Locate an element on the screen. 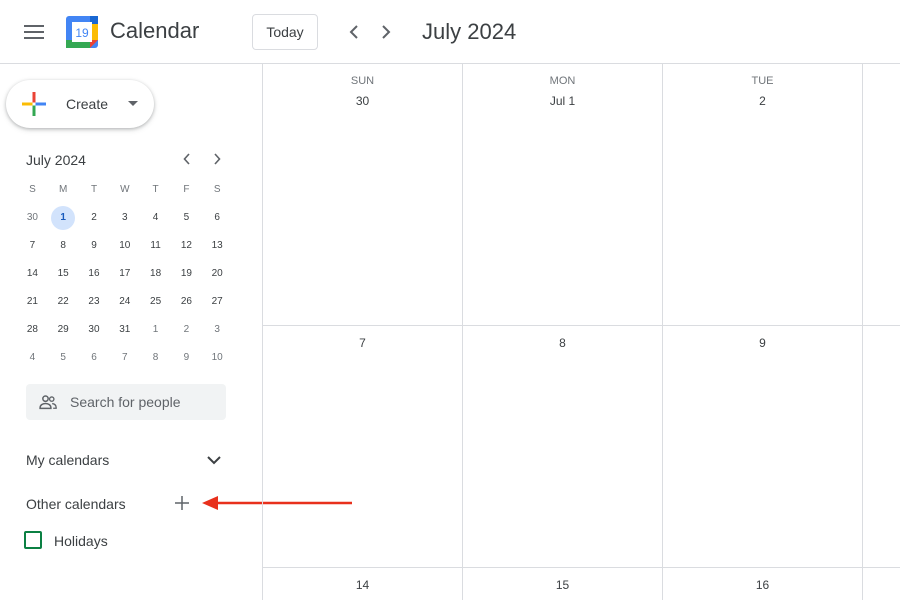 The image size is (900, 600). mini-calendar-day: 24 is located at coordinates (124, 302).